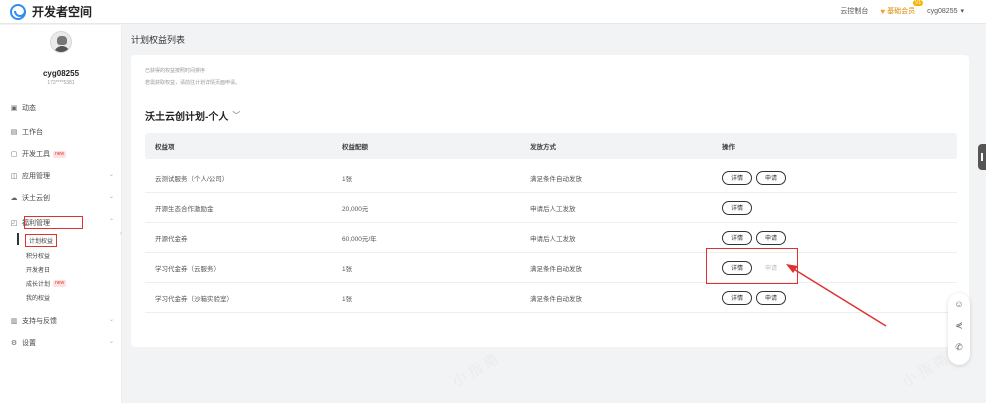 The image size is (986, 403). I want to click on table-row: 云测试服务（个人/公司） 1张 满足条件自动发放 详情 申请, so click(551, 178).